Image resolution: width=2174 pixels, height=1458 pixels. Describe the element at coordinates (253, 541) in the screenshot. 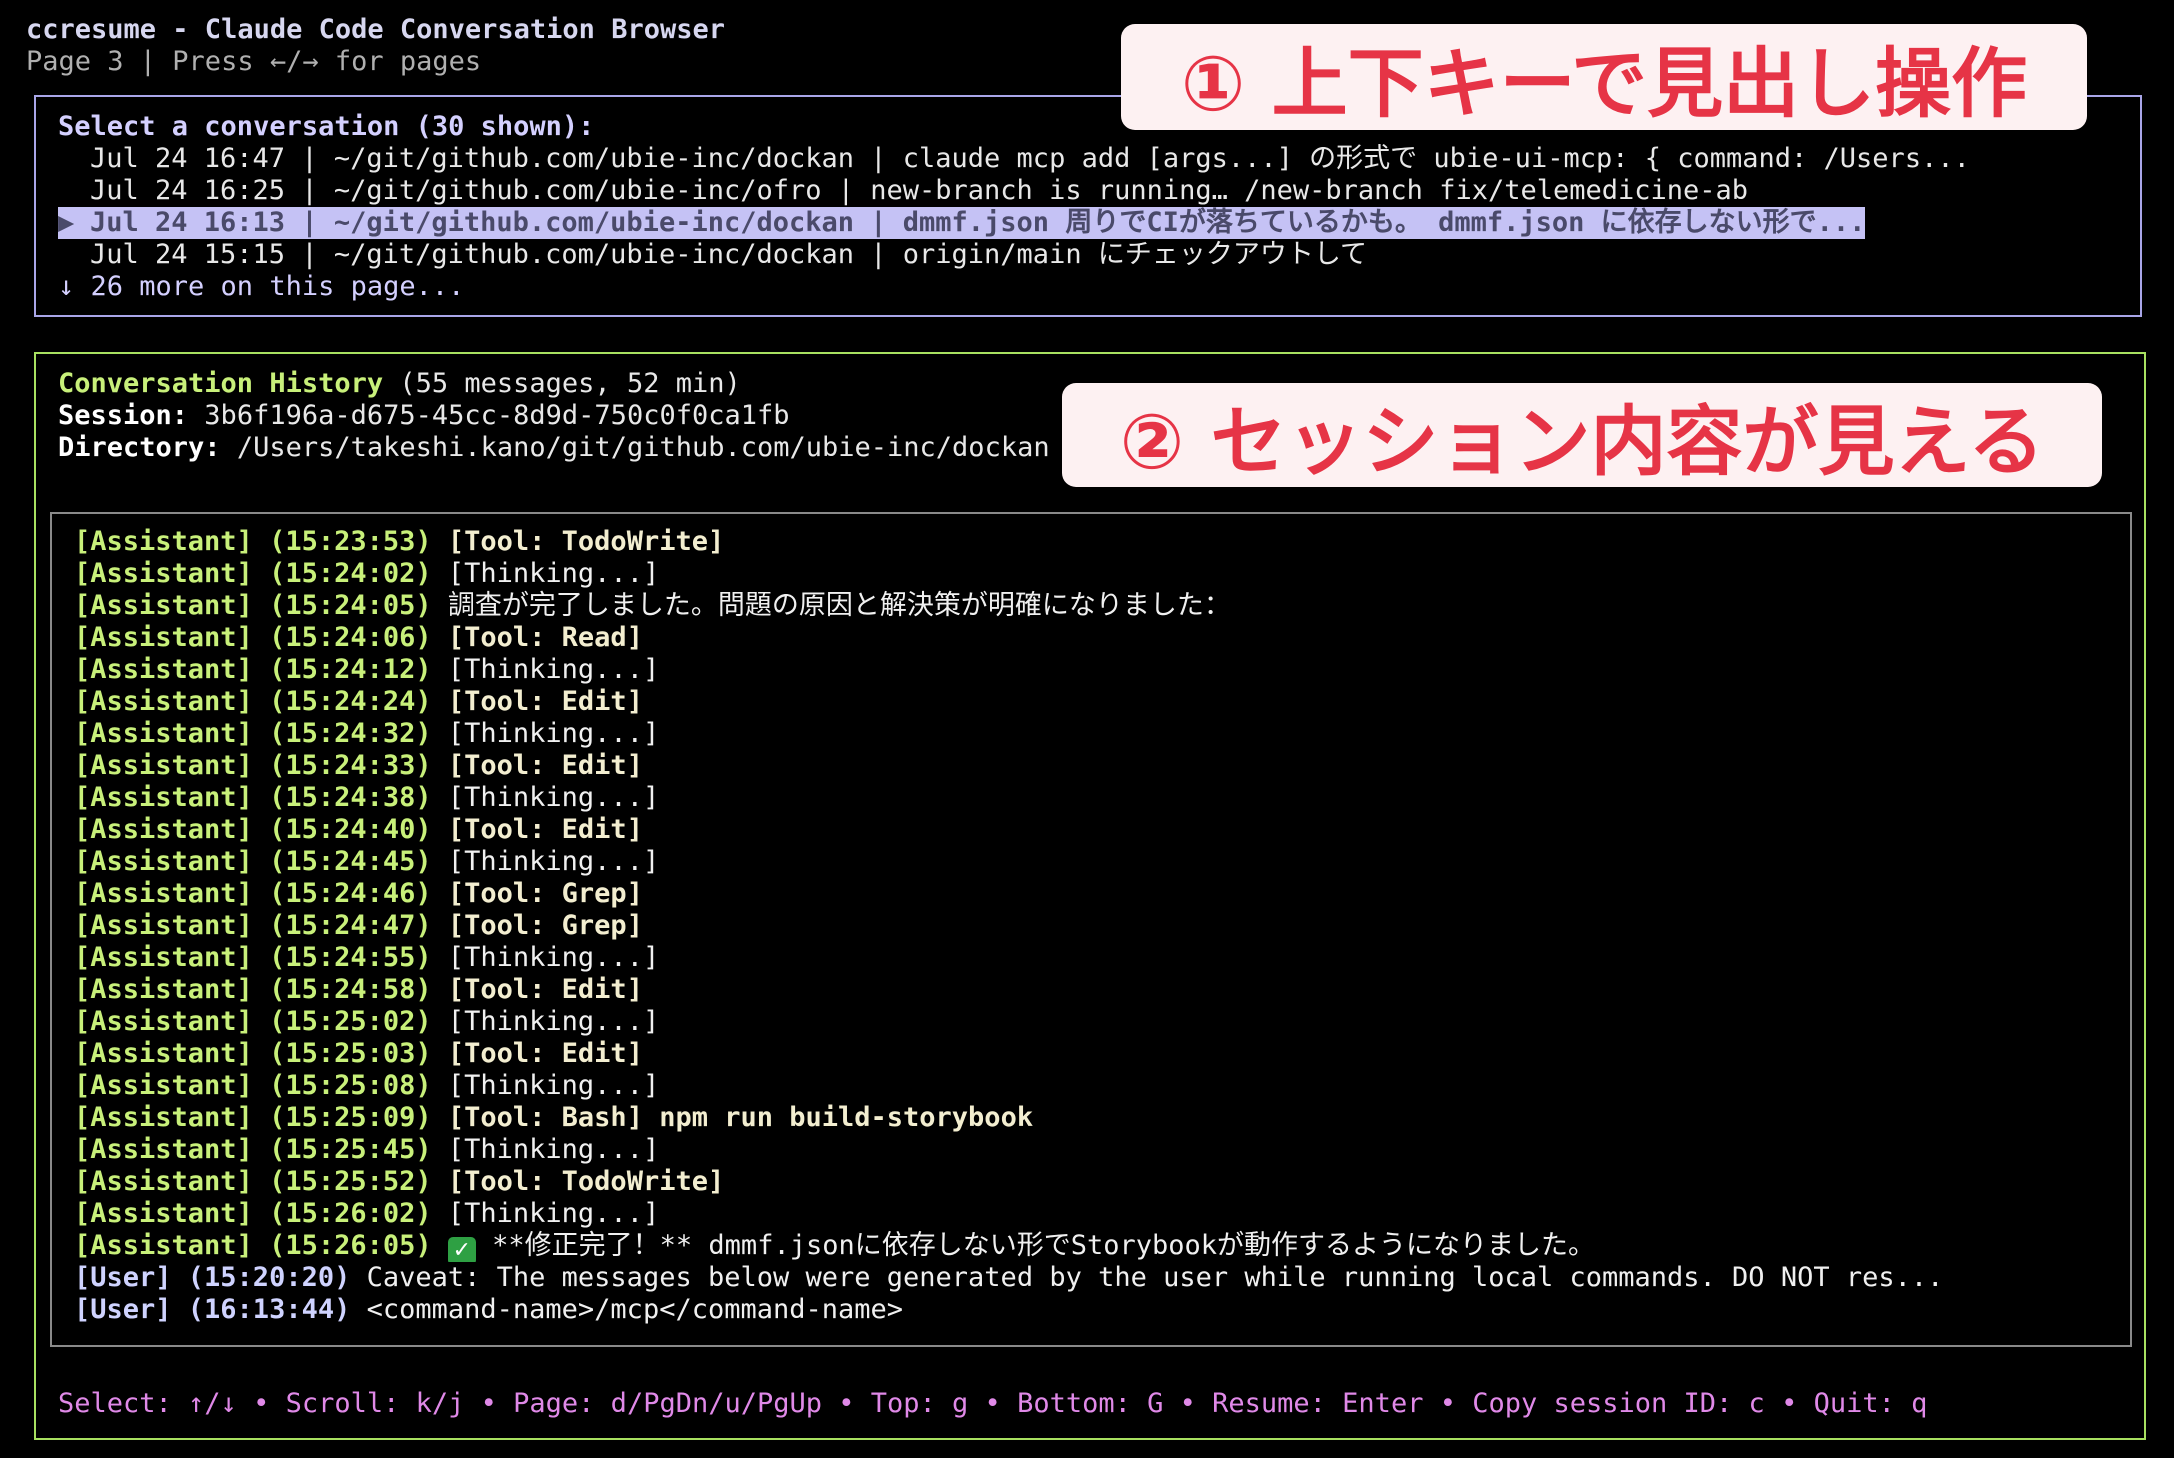

I see `message-author: [Assistant] (15:23:53)` at that location.